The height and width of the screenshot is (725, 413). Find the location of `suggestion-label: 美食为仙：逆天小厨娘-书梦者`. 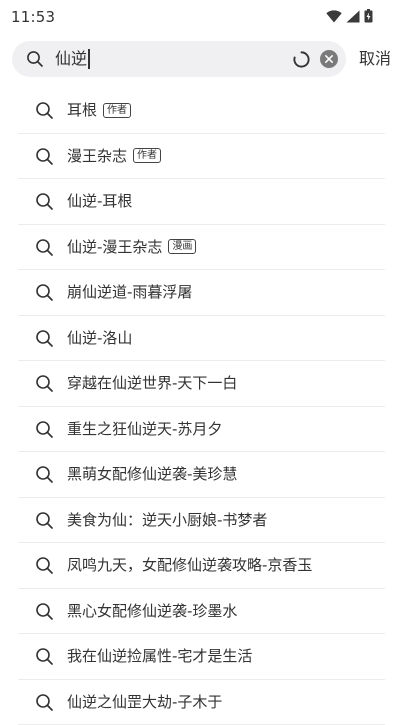

suggestion-label: 美食为仙：逆天小厨娘-书梦者 is located at coordinates (167, 520).